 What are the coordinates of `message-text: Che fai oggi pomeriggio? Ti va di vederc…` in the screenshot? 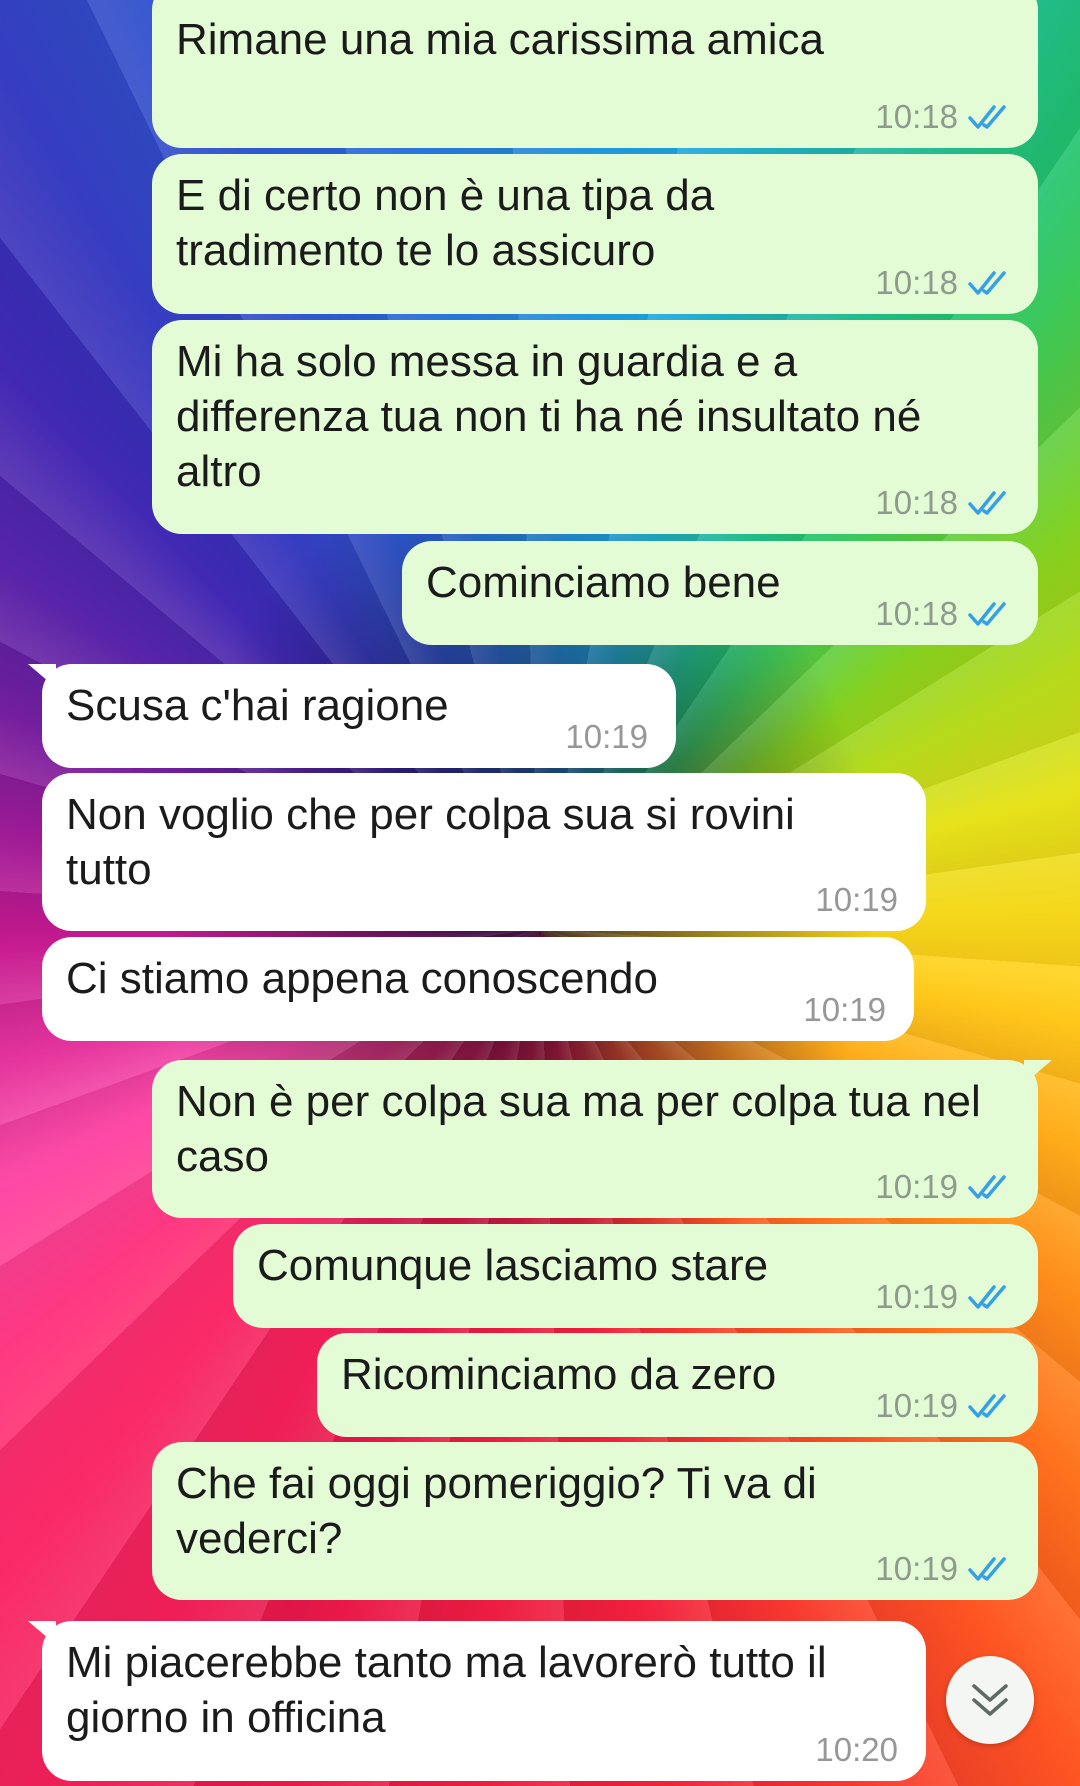 It's located at (496, 1511).